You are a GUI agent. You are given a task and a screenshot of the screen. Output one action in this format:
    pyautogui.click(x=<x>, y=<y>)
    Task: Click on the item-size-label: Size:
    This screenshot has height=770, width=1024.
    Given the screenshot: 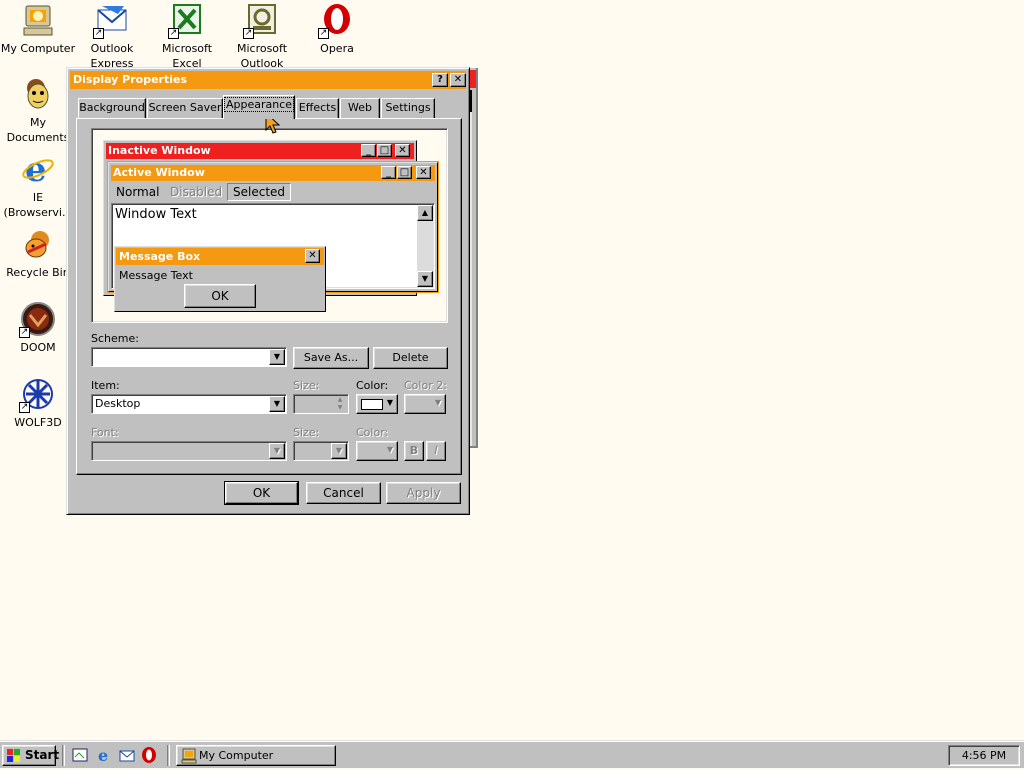 What is the action you would take?
    pyautogui.click(x=306, y=385)
    